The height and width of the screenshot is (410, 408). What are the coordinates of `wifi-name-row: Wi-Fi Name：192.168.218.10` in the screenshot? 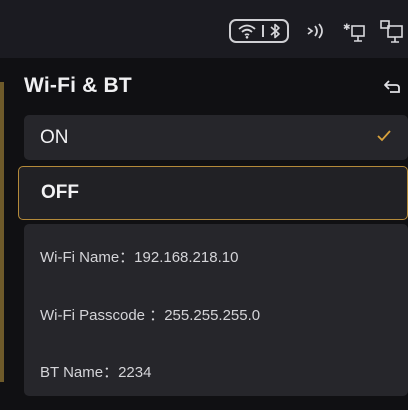 It's located at (139, 256).